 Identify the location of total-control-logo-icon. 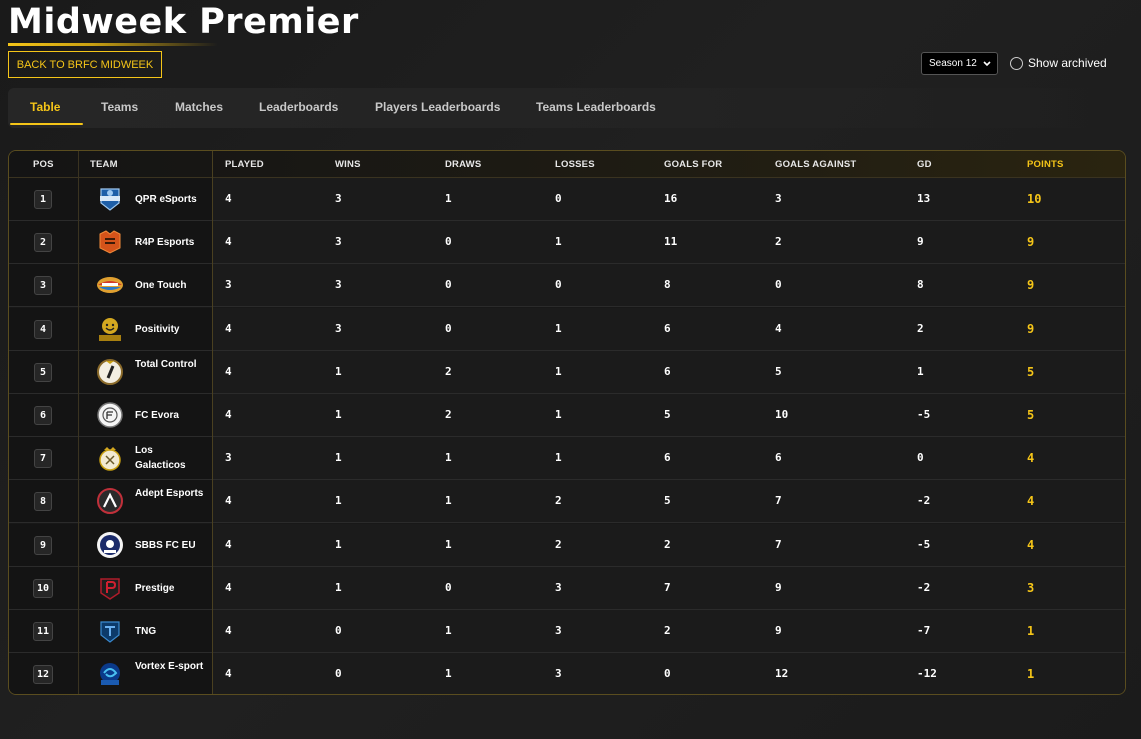
(110, 372).